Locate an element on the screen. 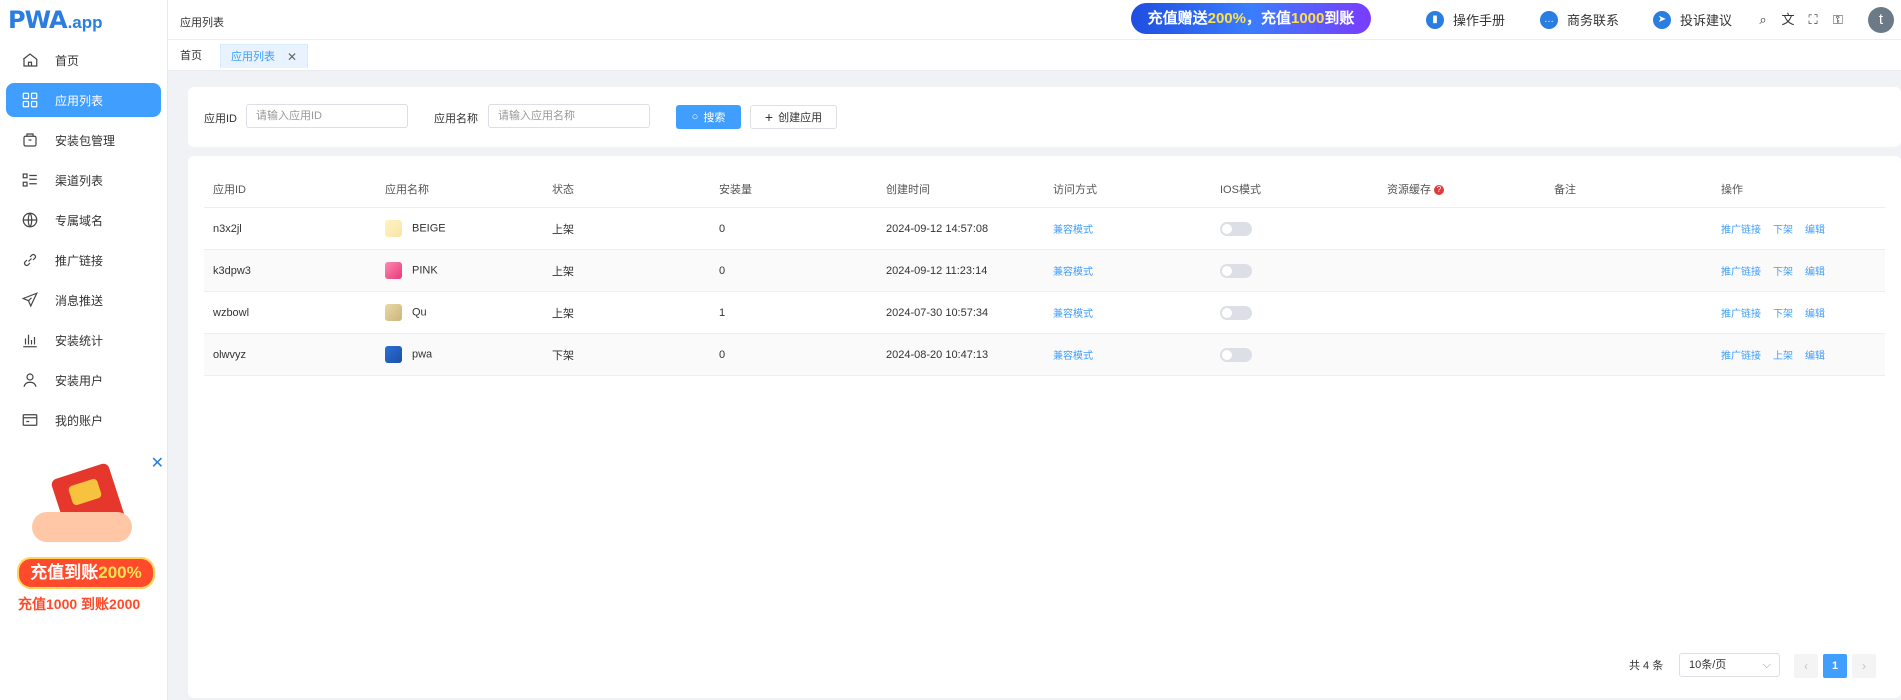  page-size-select: 10条/页 ⌵ is located at coordinates (1729, 665).